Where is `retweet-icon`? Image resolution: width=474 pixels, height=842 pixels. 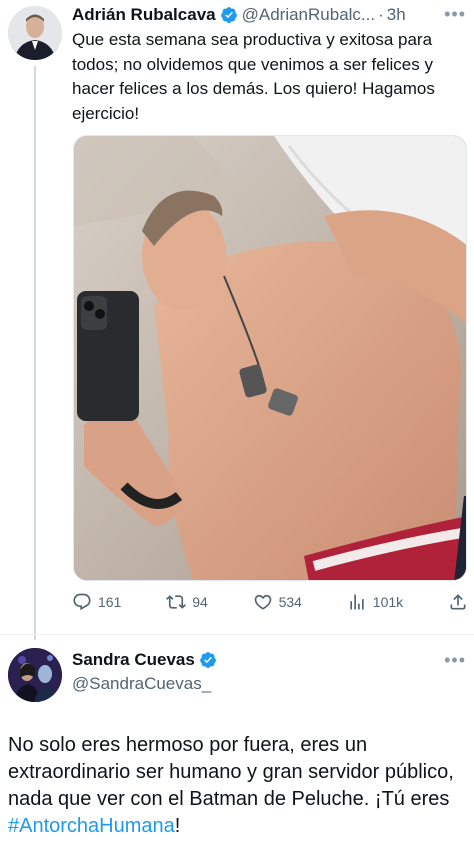
retweet-icon is located at coordinates (176, 602).